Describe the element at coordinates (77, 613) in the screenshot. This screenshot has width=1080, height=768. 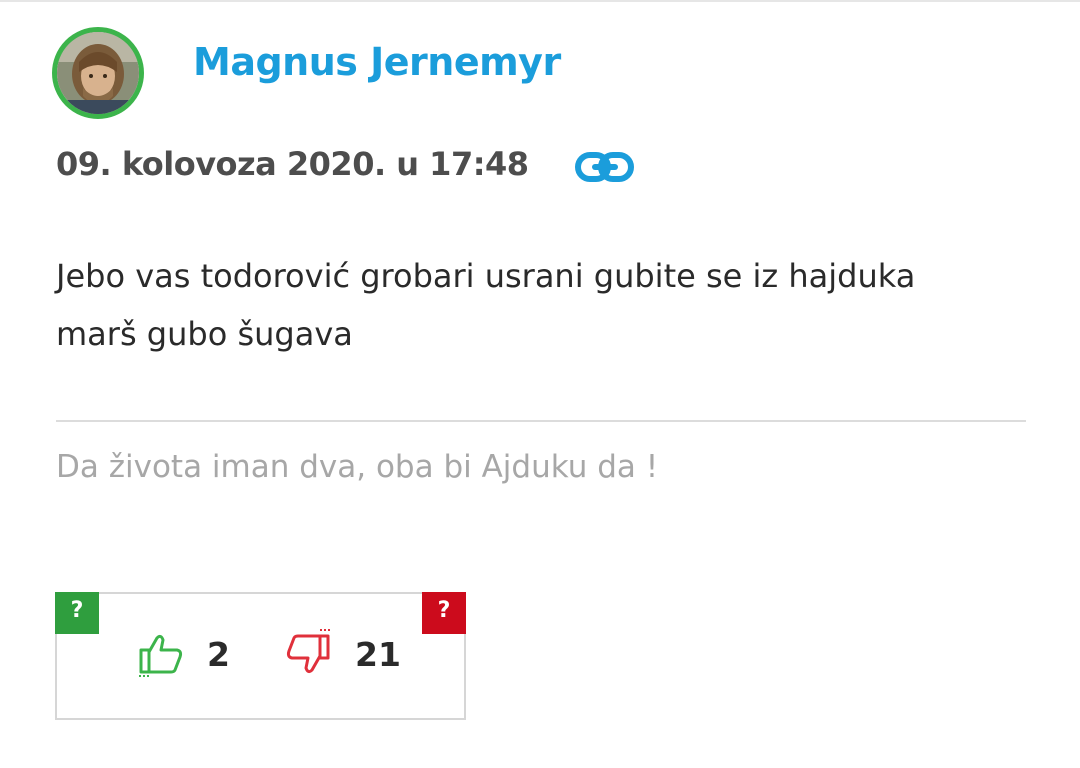
I see `like-help-button: ?` at that location.